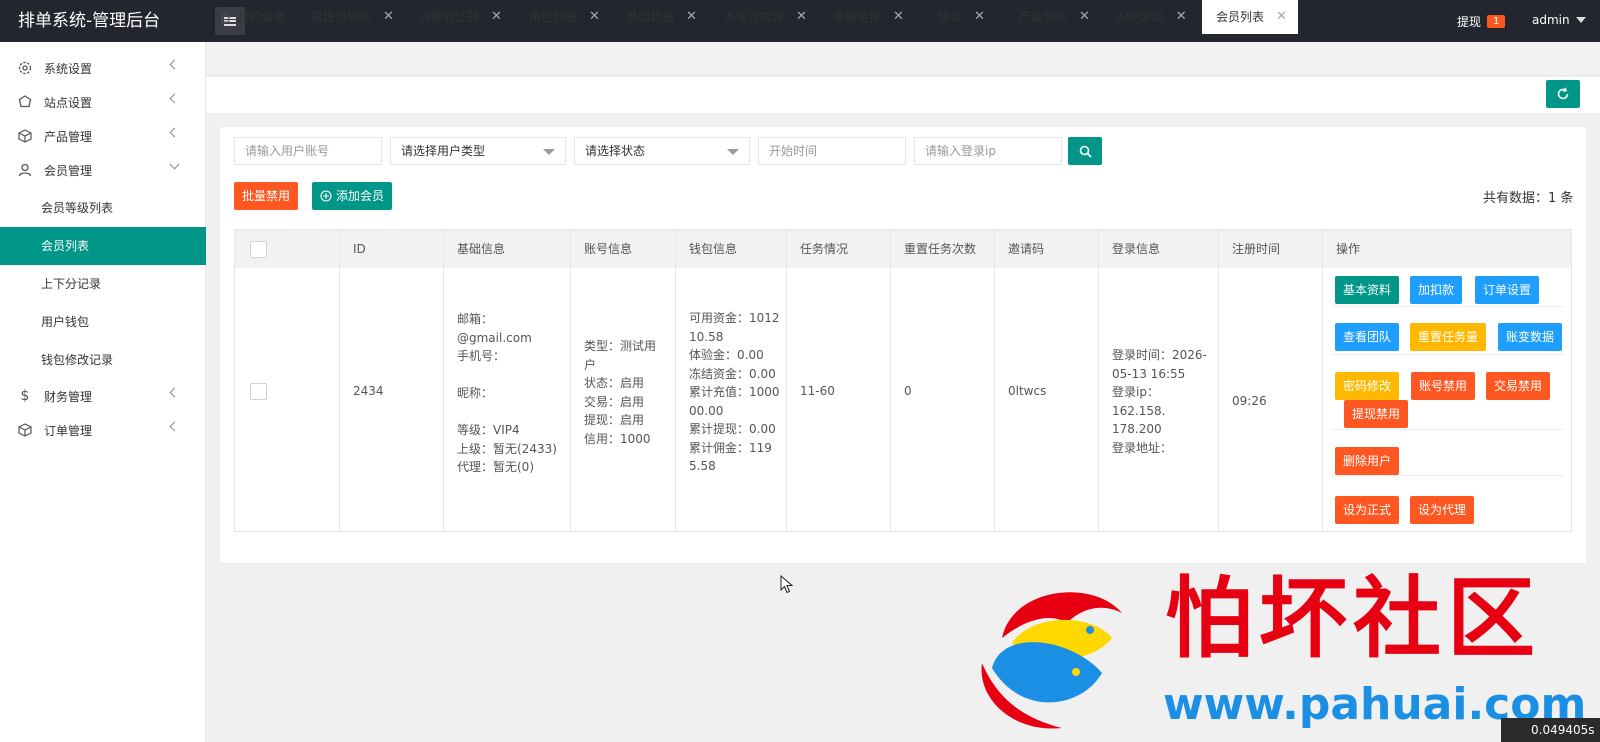  Describe the element at coordinates (988, 151) in the screenshot. I see `login-ip-input: 请输入登录ip` at that location.